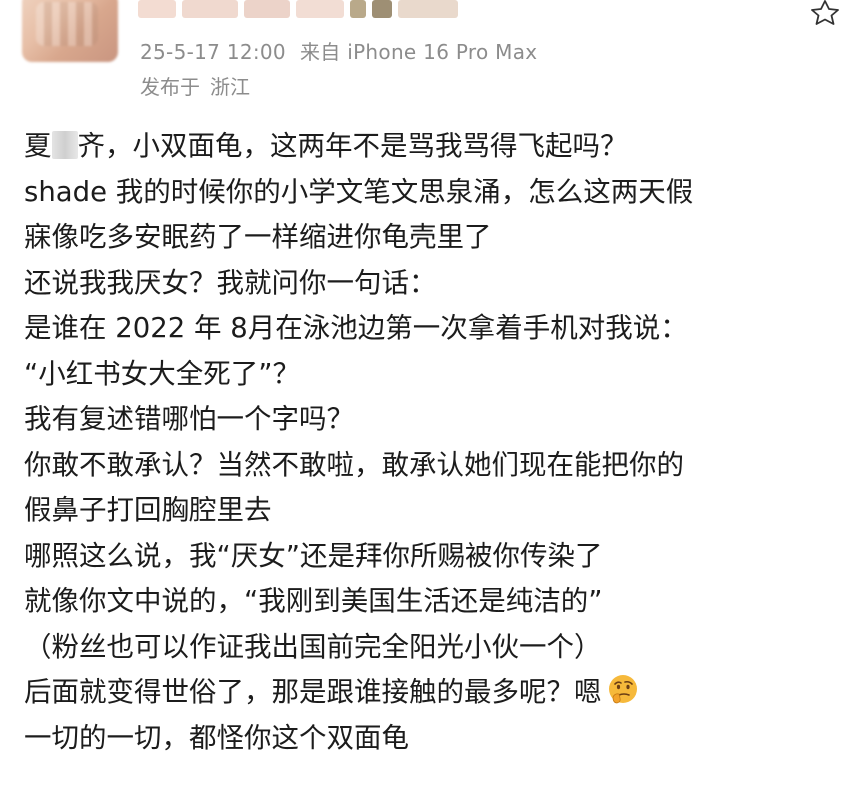 The height and width of the screenshot is (807, 856). What do you see at coordinates (170, 87) in the screenshot?
I see `location-prefix: 发布于` at bounding box center [170, 87].